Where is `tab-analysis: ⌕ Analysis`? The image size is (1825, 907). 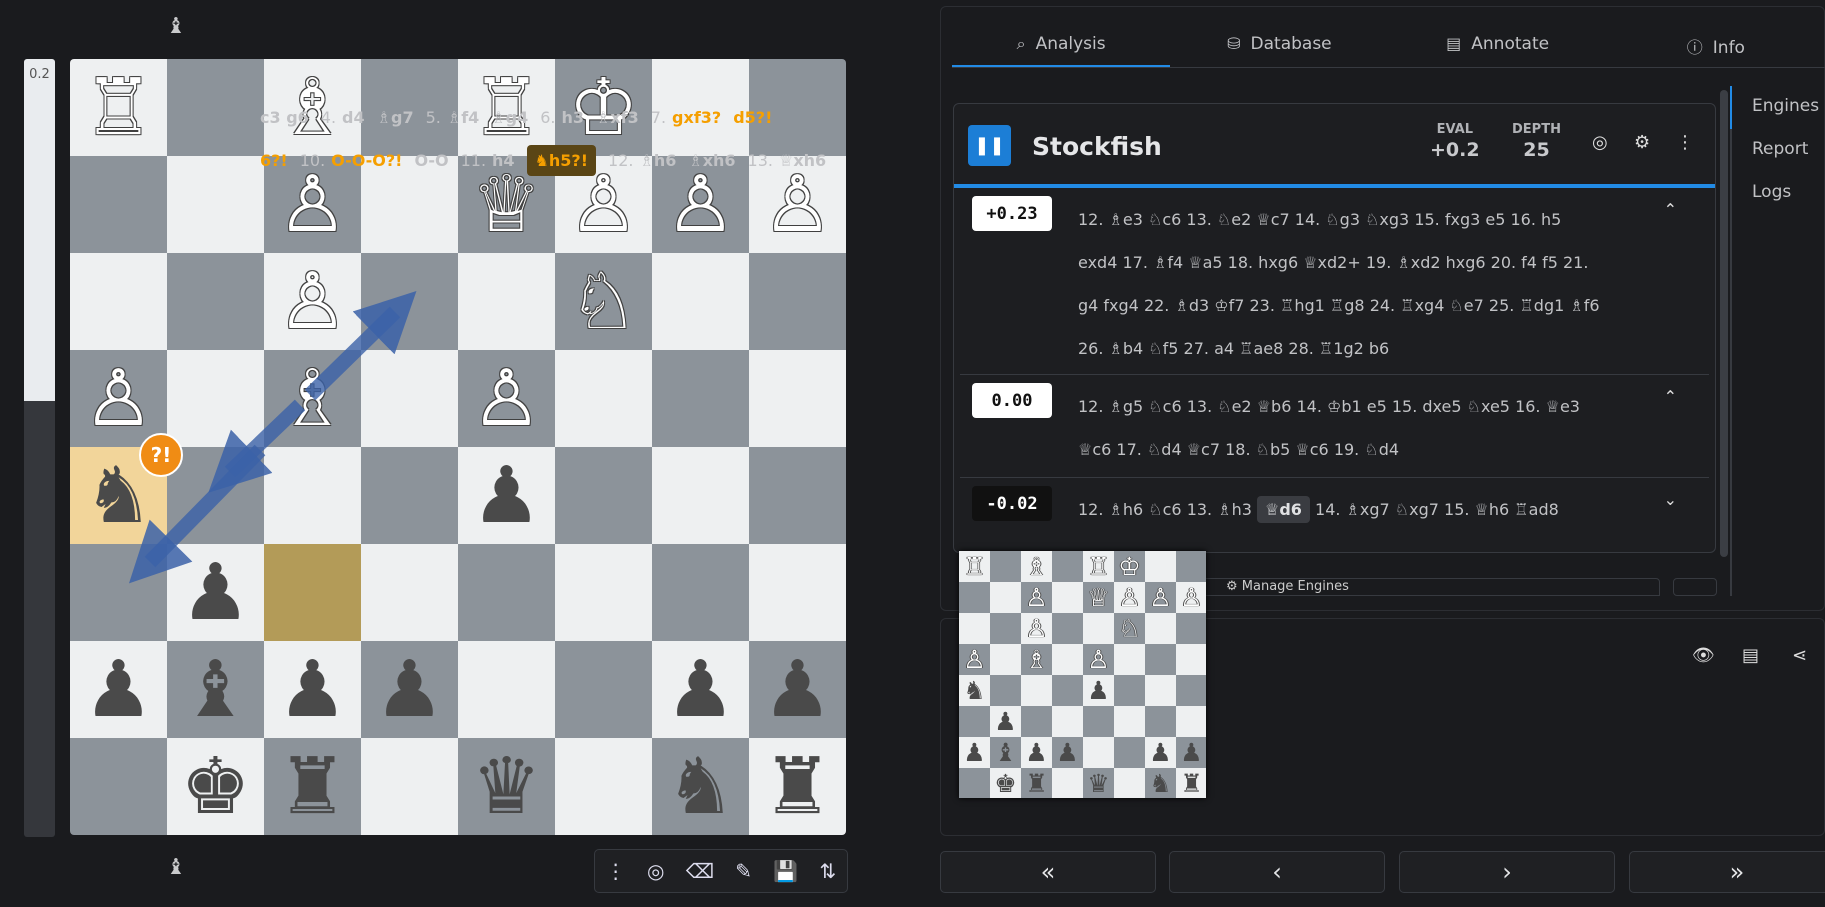 tab-analysis: ⌕ Analysis is located at coordinates (1061, 46).